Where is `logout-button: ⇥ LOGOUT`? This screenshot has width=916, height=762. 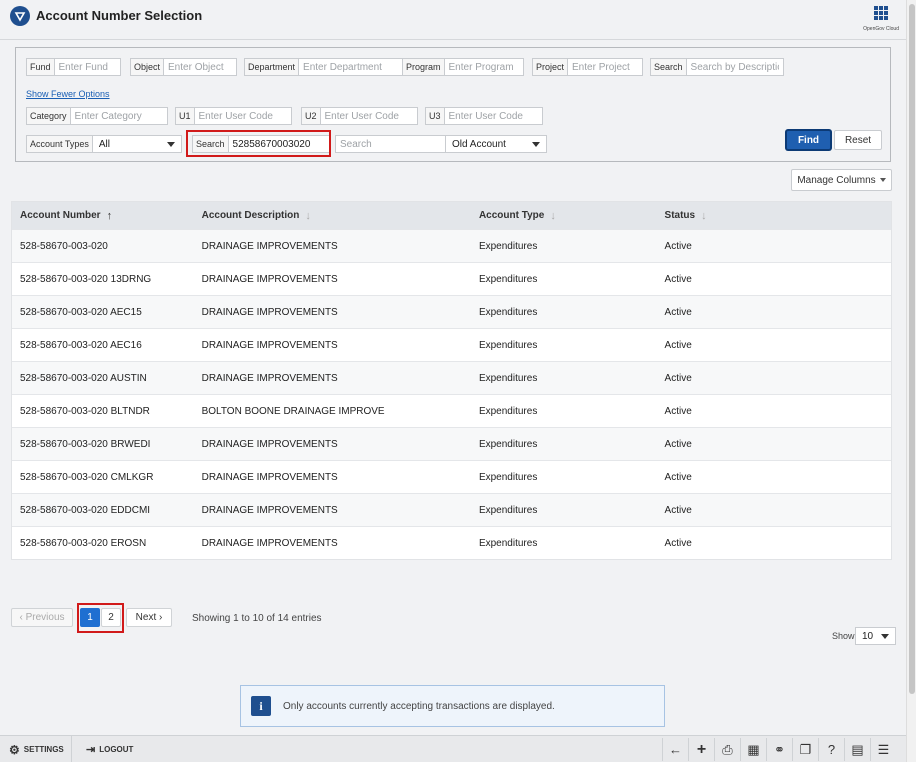 logout-button: ⇥ LOGOUT is located at coordinates (109, 749).